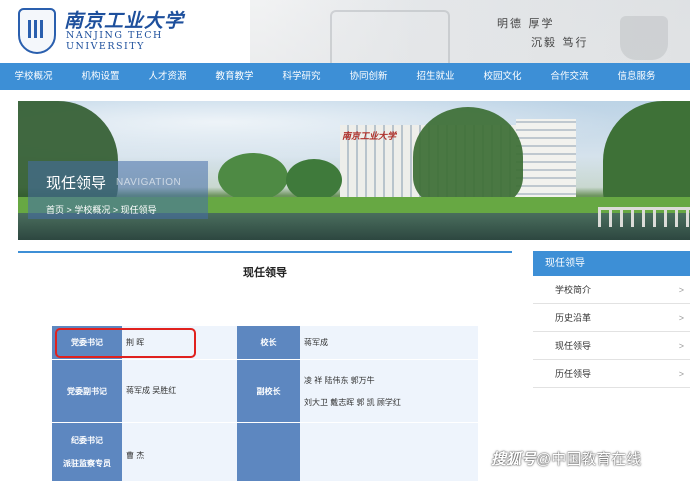 Image resolution: width=690 pixels, height=481 pixels. Describe the element at coordinates (37, 31) in the screenshot. I see `university-emblem-icon` at that location.